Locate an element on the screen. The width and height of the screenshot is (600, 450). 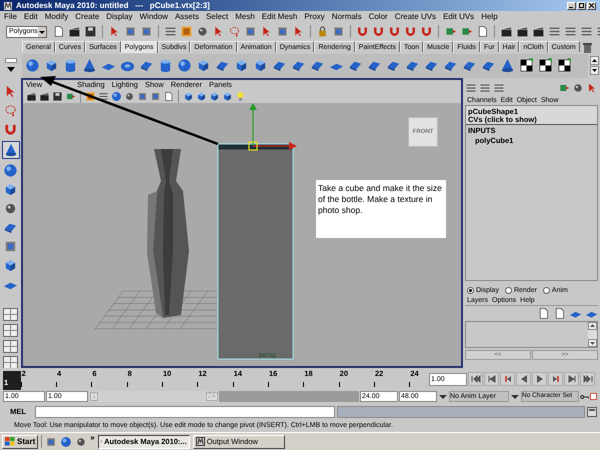
arrow-cursor-icon is located at coordinates (592, 88).